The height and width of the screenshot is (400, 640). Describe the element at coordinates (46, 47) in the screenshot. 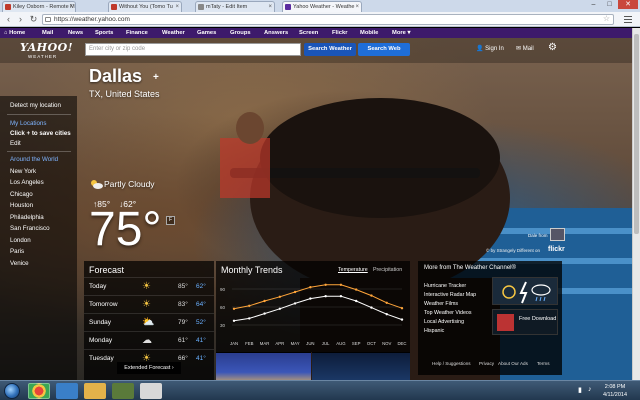

I see `yahoo-weather-logo: YAHOO!` at that location.